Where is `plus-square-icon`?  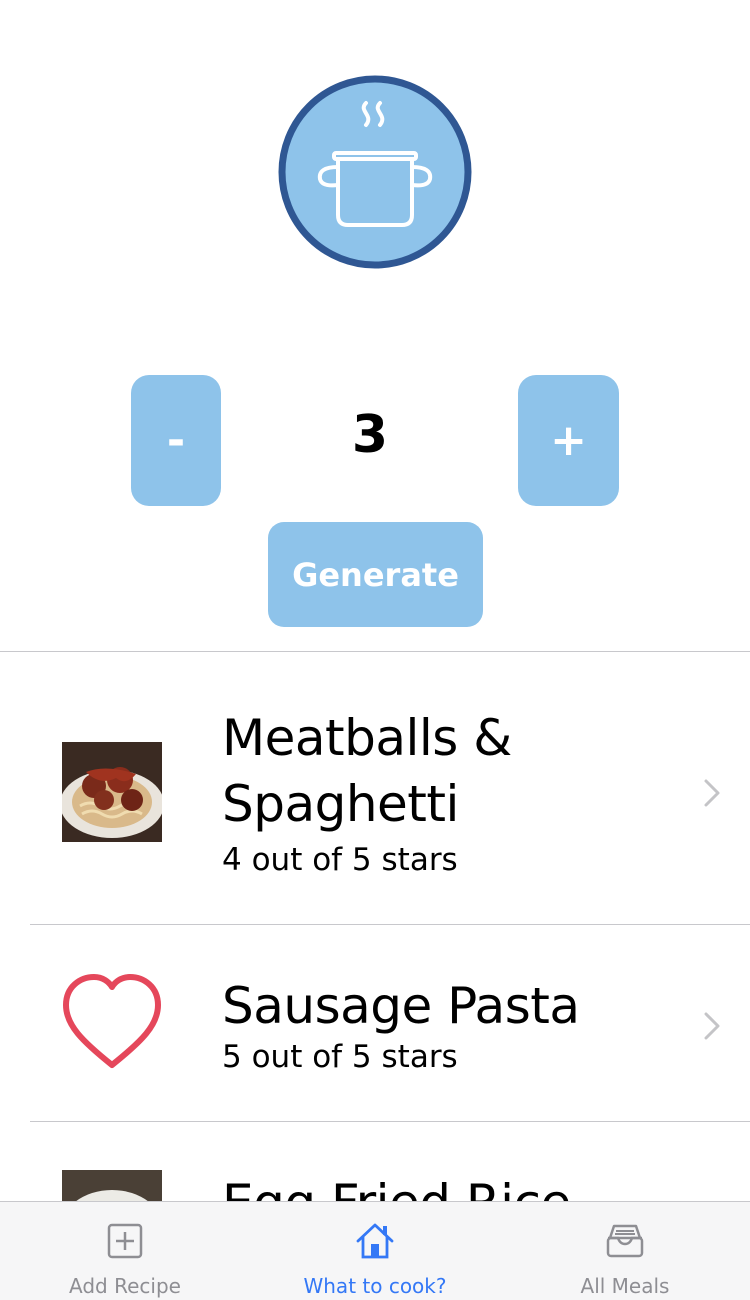 plus-square-icon is located at coordinates (125, 1241).